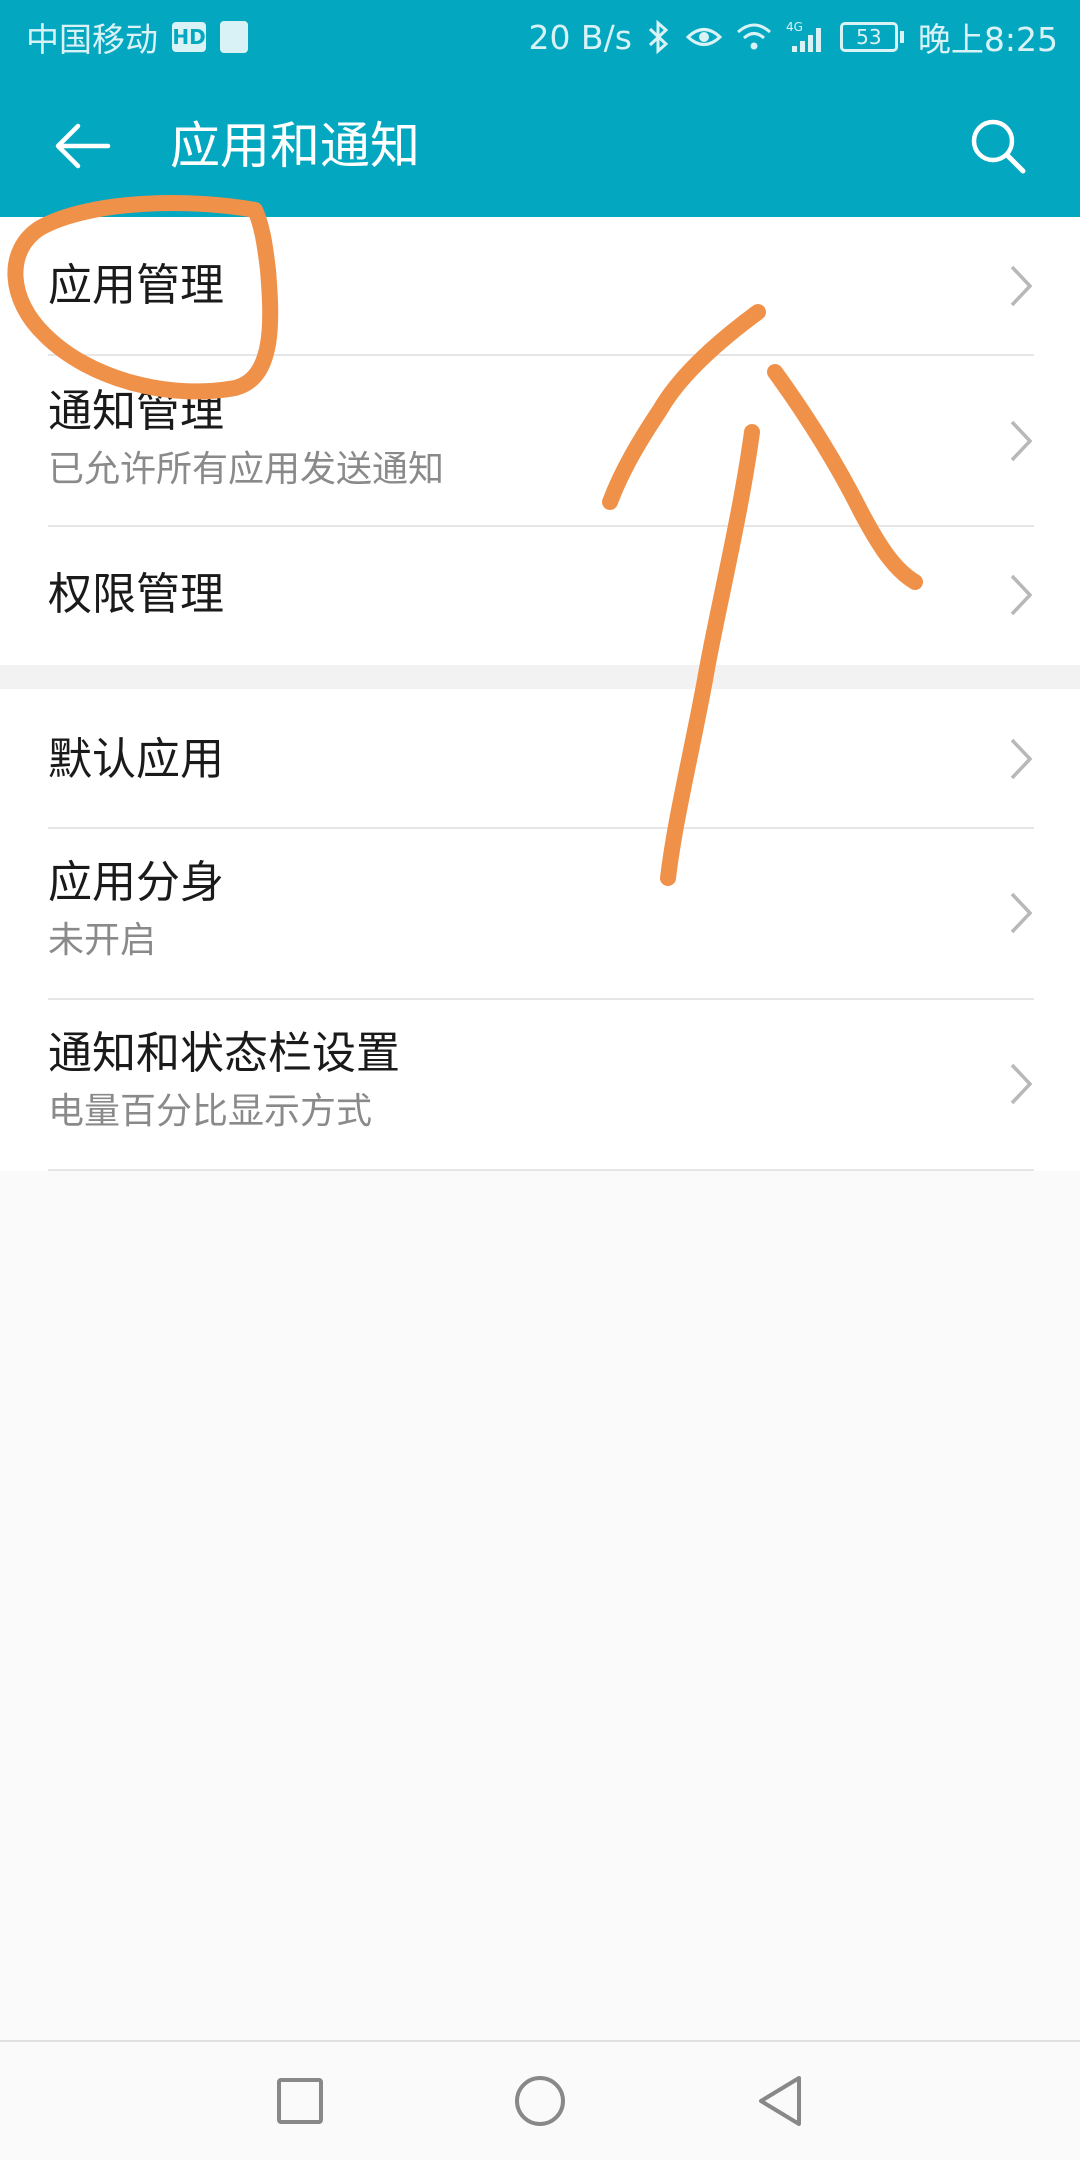 Image resolution: width=1080 pixels, height=2160 pixels. I want to click on row-subtitle: 电量百分比显示方式, so click(210, 1111).